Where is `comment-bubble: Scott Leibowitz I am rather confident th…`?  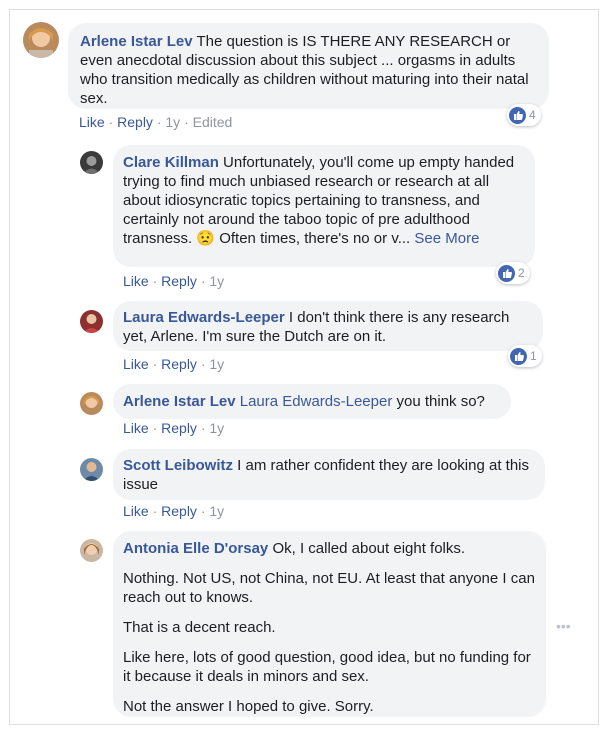 comment-bubble: Scott Leibowitz I am rather confident th… is located at coordinates (329, 474).